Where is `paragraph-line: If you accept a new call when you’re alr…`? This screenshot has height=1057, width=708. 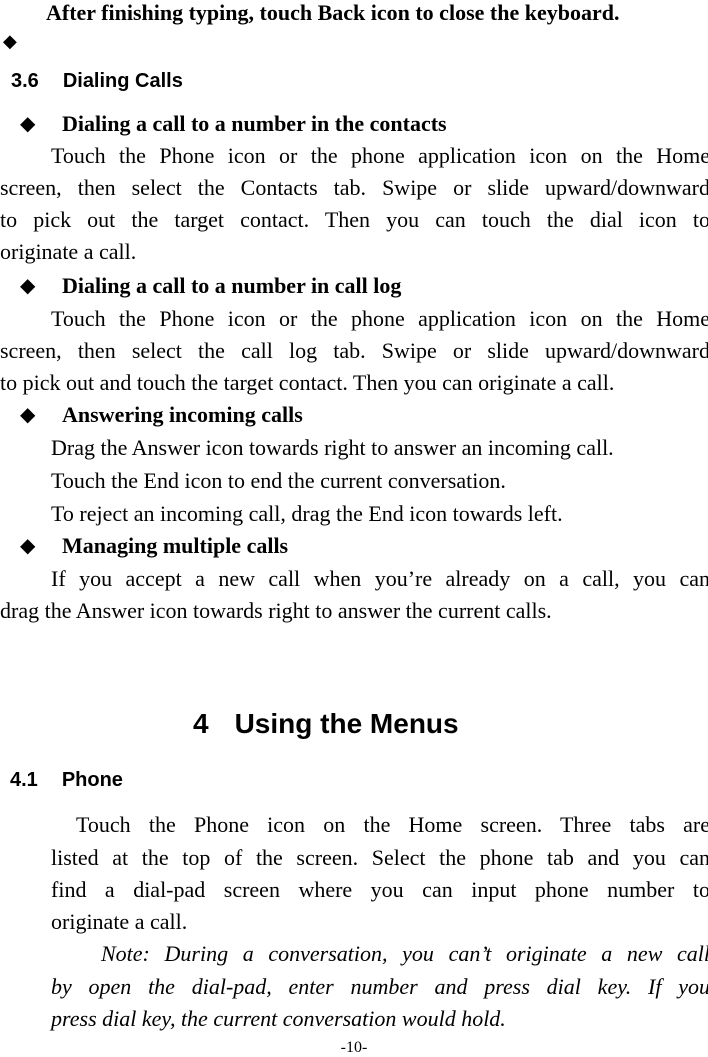
paragraph-line: If you accept a new call when you’re alr… is located at coordinates (379, 579).